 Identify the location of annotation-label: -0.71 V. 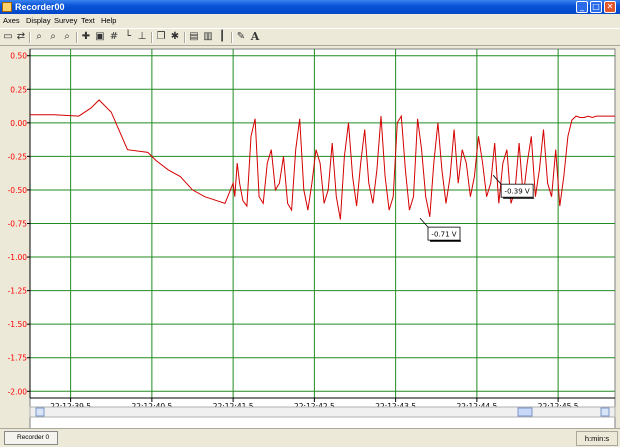
(443, 235).